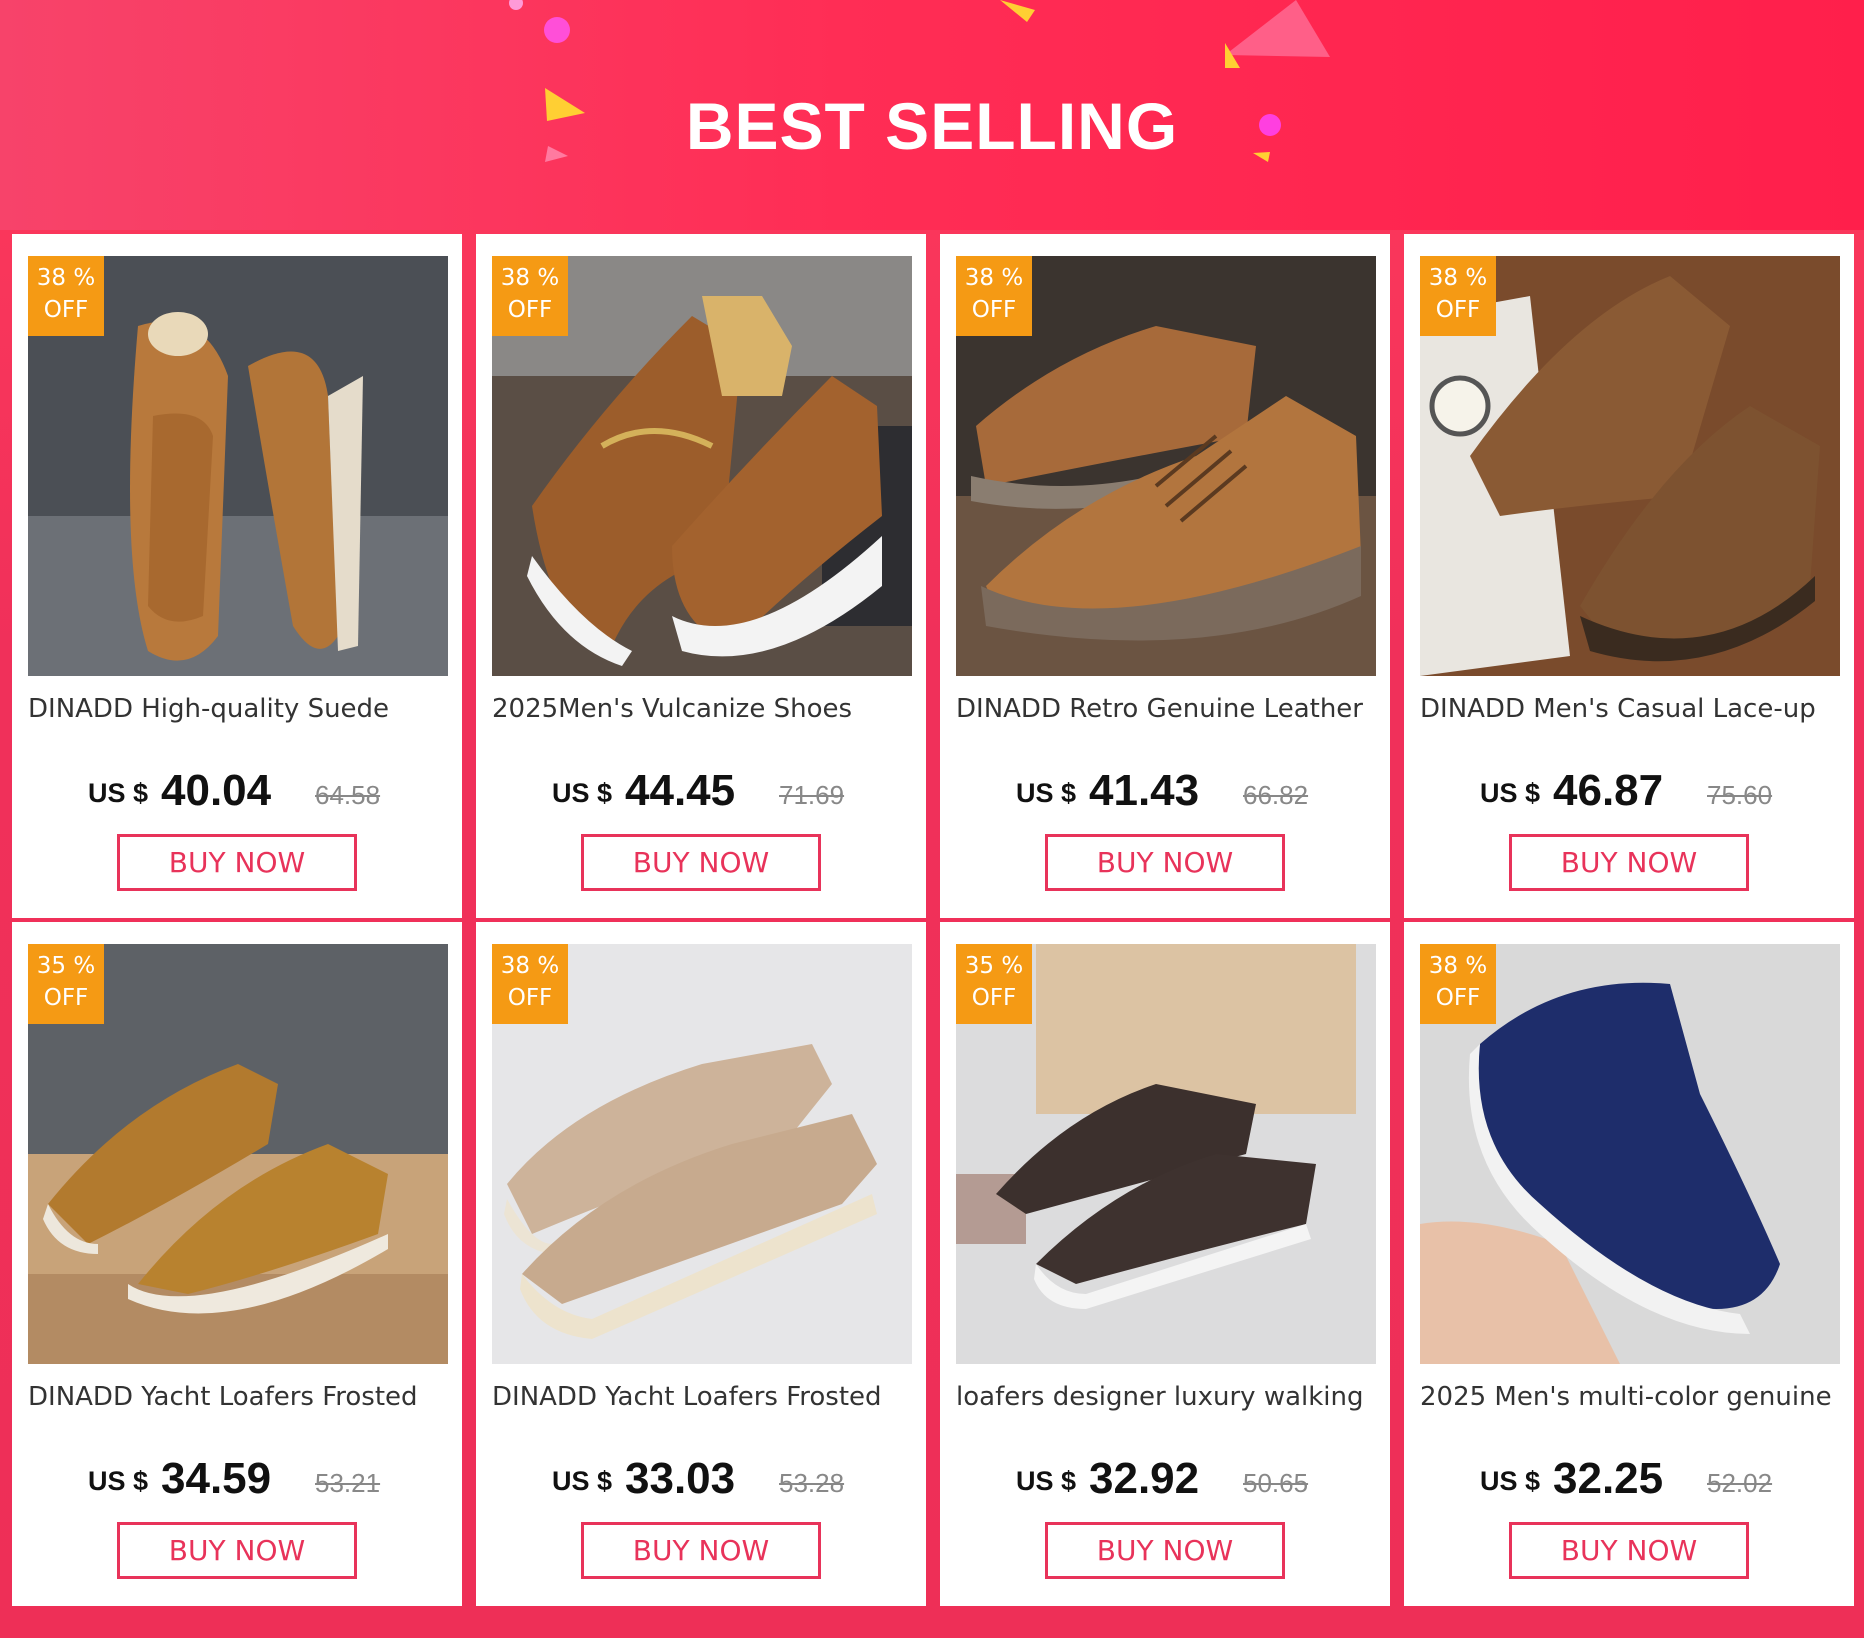  I want to click on price-row: US $ 34.59 53.21, so click(237, 1482).